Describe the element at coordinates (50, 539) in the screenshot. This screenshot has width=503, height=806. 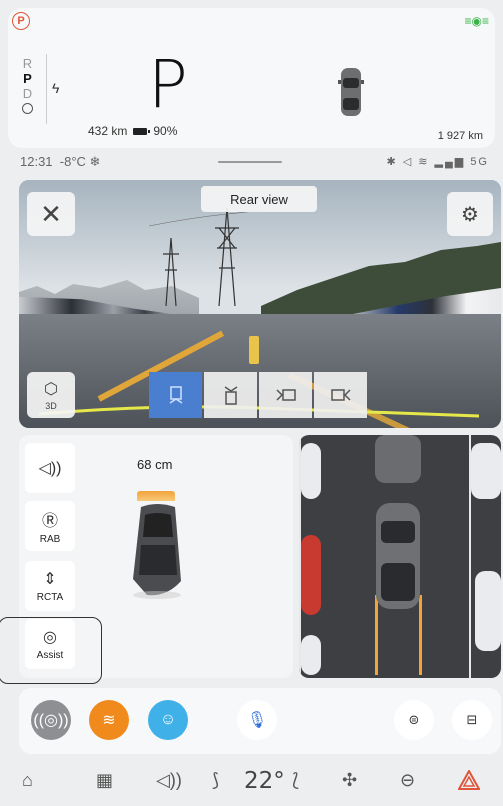
I see `rab-label: RAB` at that location.